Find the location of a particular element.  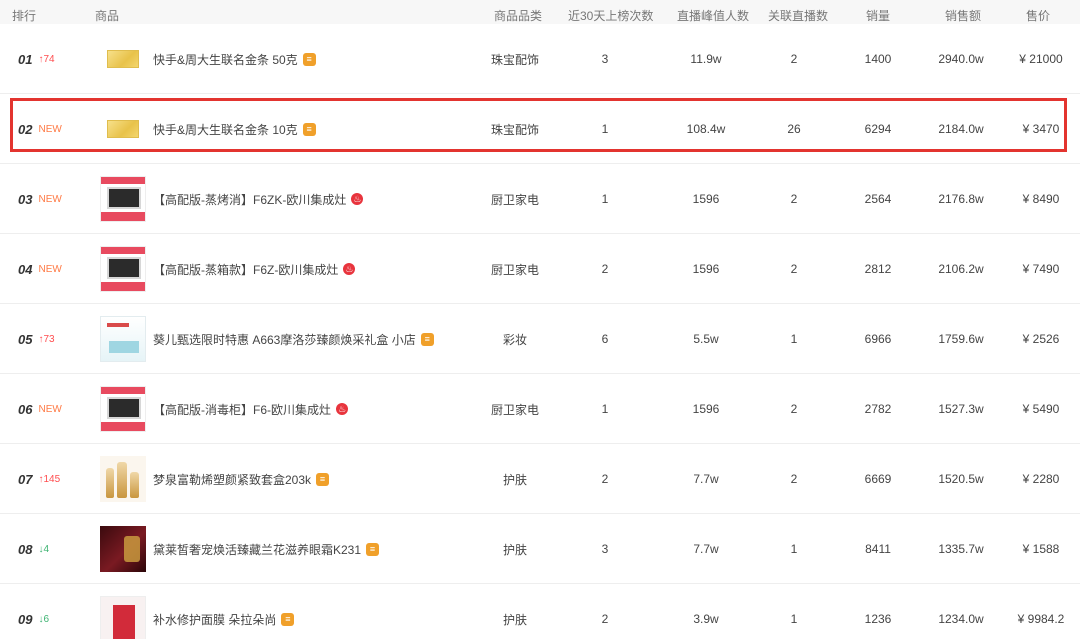

revenue-cell: 1234.0w is located at coordinates (961, 611).